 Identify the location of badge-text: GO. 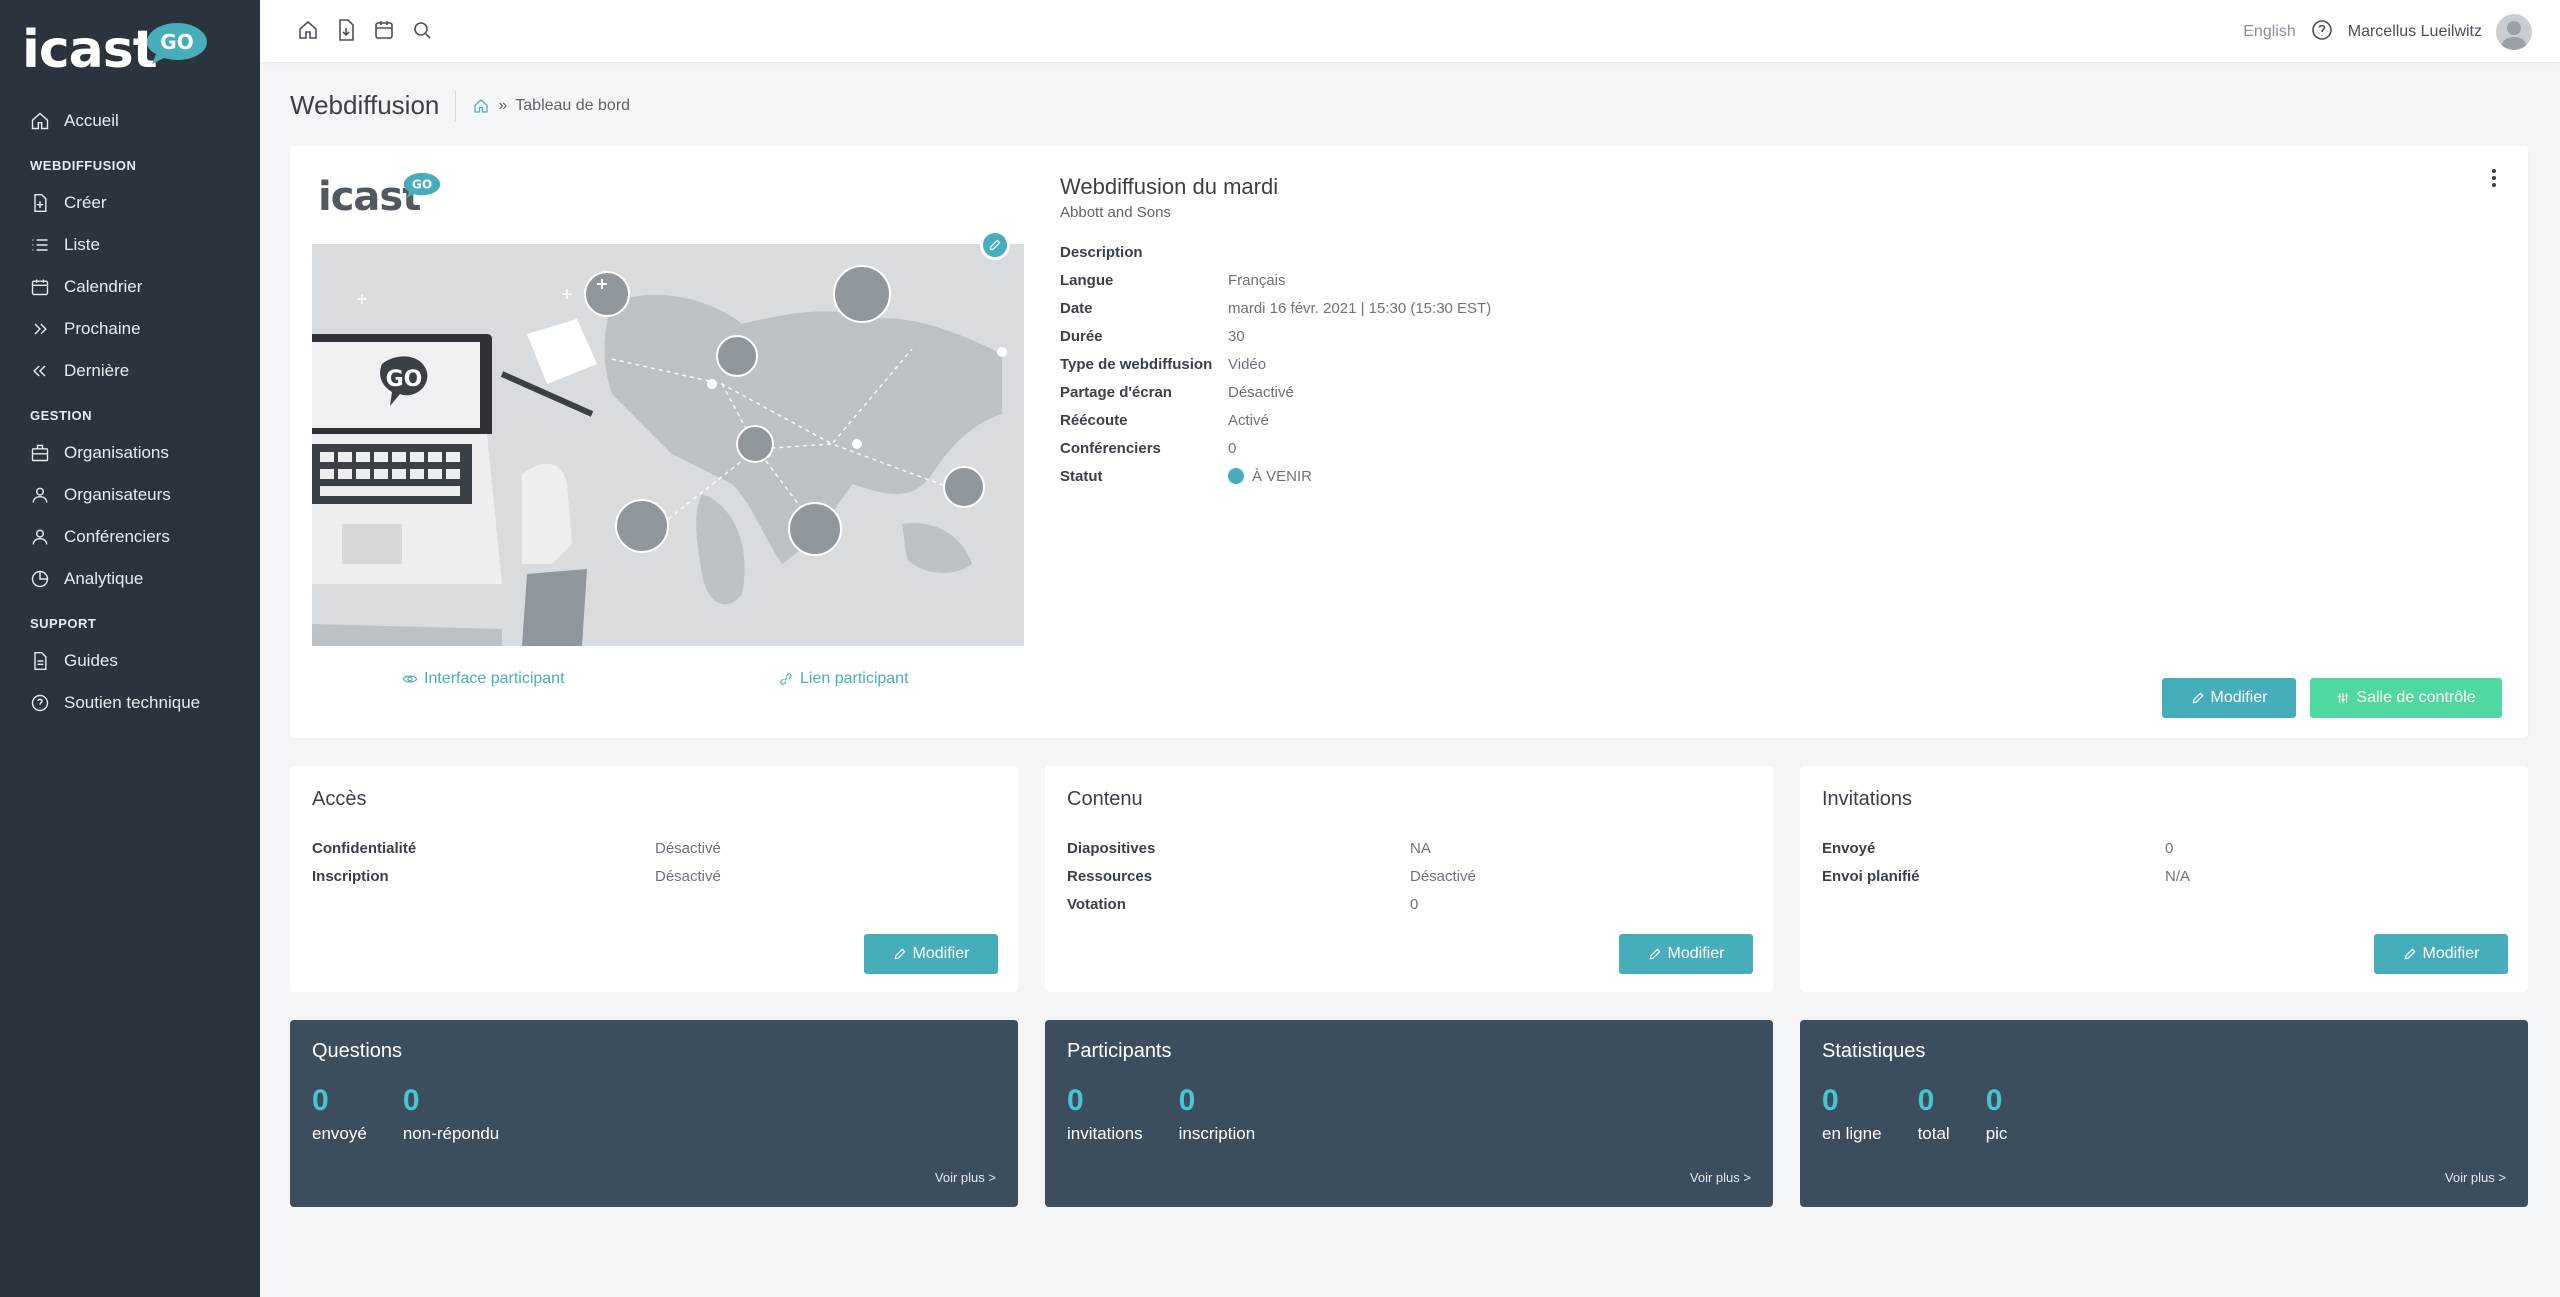
(404, 379).